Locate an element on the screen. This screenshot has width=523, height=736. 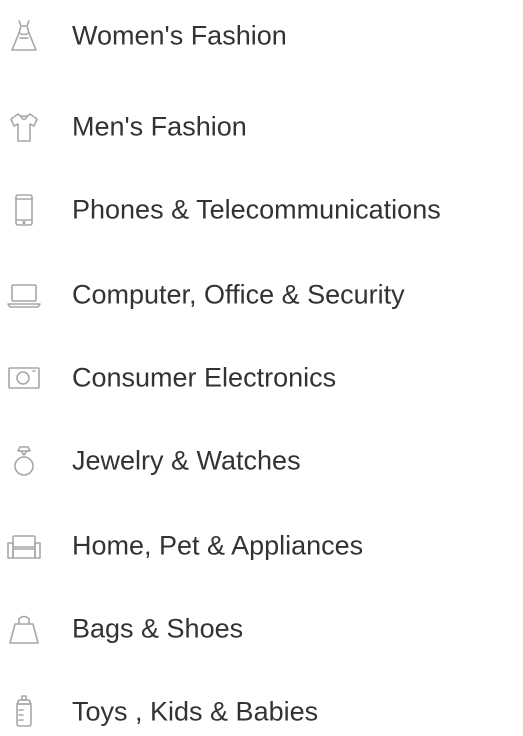
bag-icon is located at coordinates (24, 629).